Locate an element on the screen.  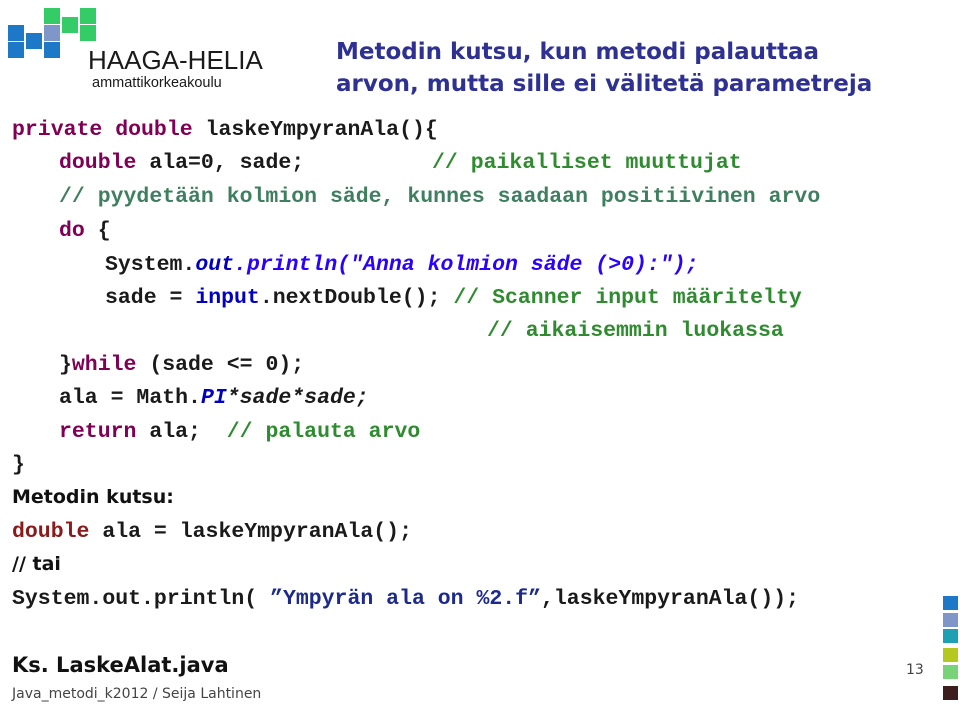
page-number: 13 is located at coordinates (915, 670).